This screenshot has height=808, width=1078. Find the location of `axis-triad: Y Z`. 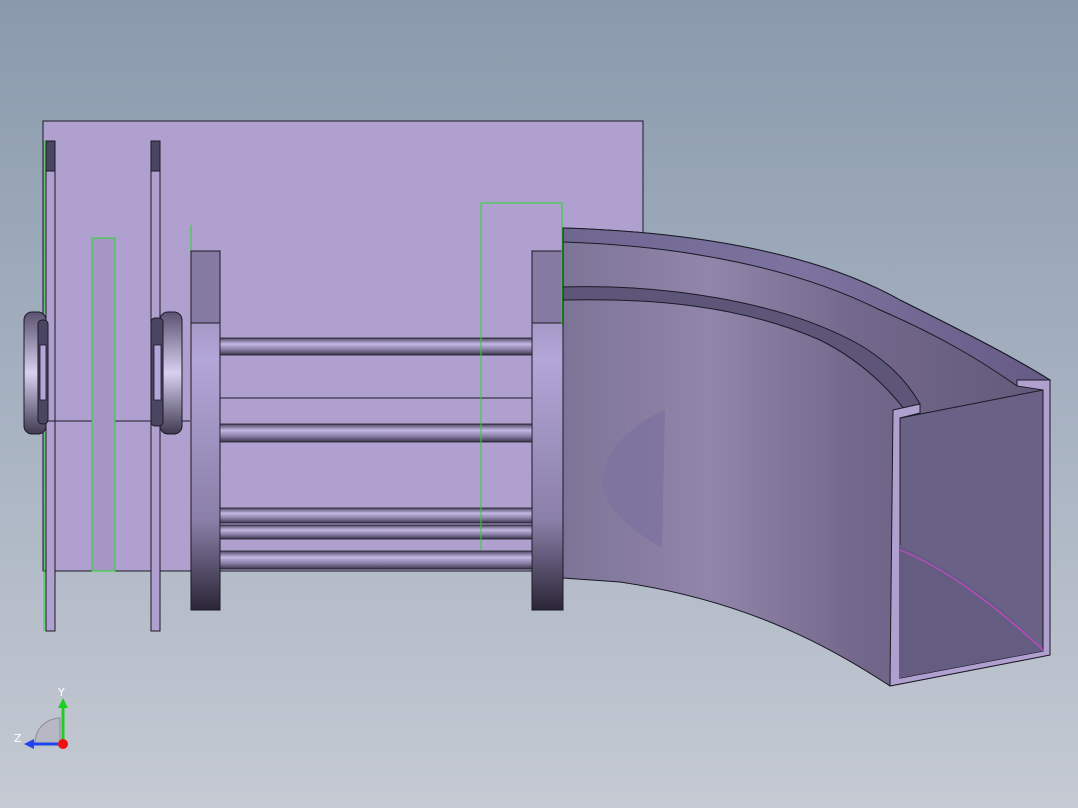

axis-triad: Y Z is located at coordinates (41, 717).